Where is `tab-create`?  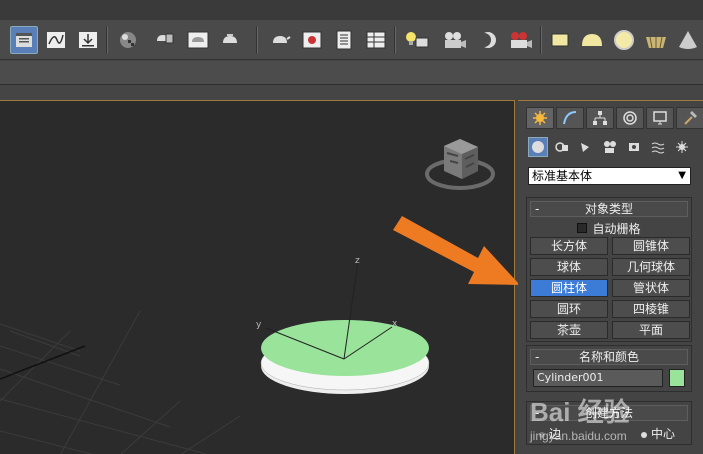 tab-create is located at coordinates (540, 118).